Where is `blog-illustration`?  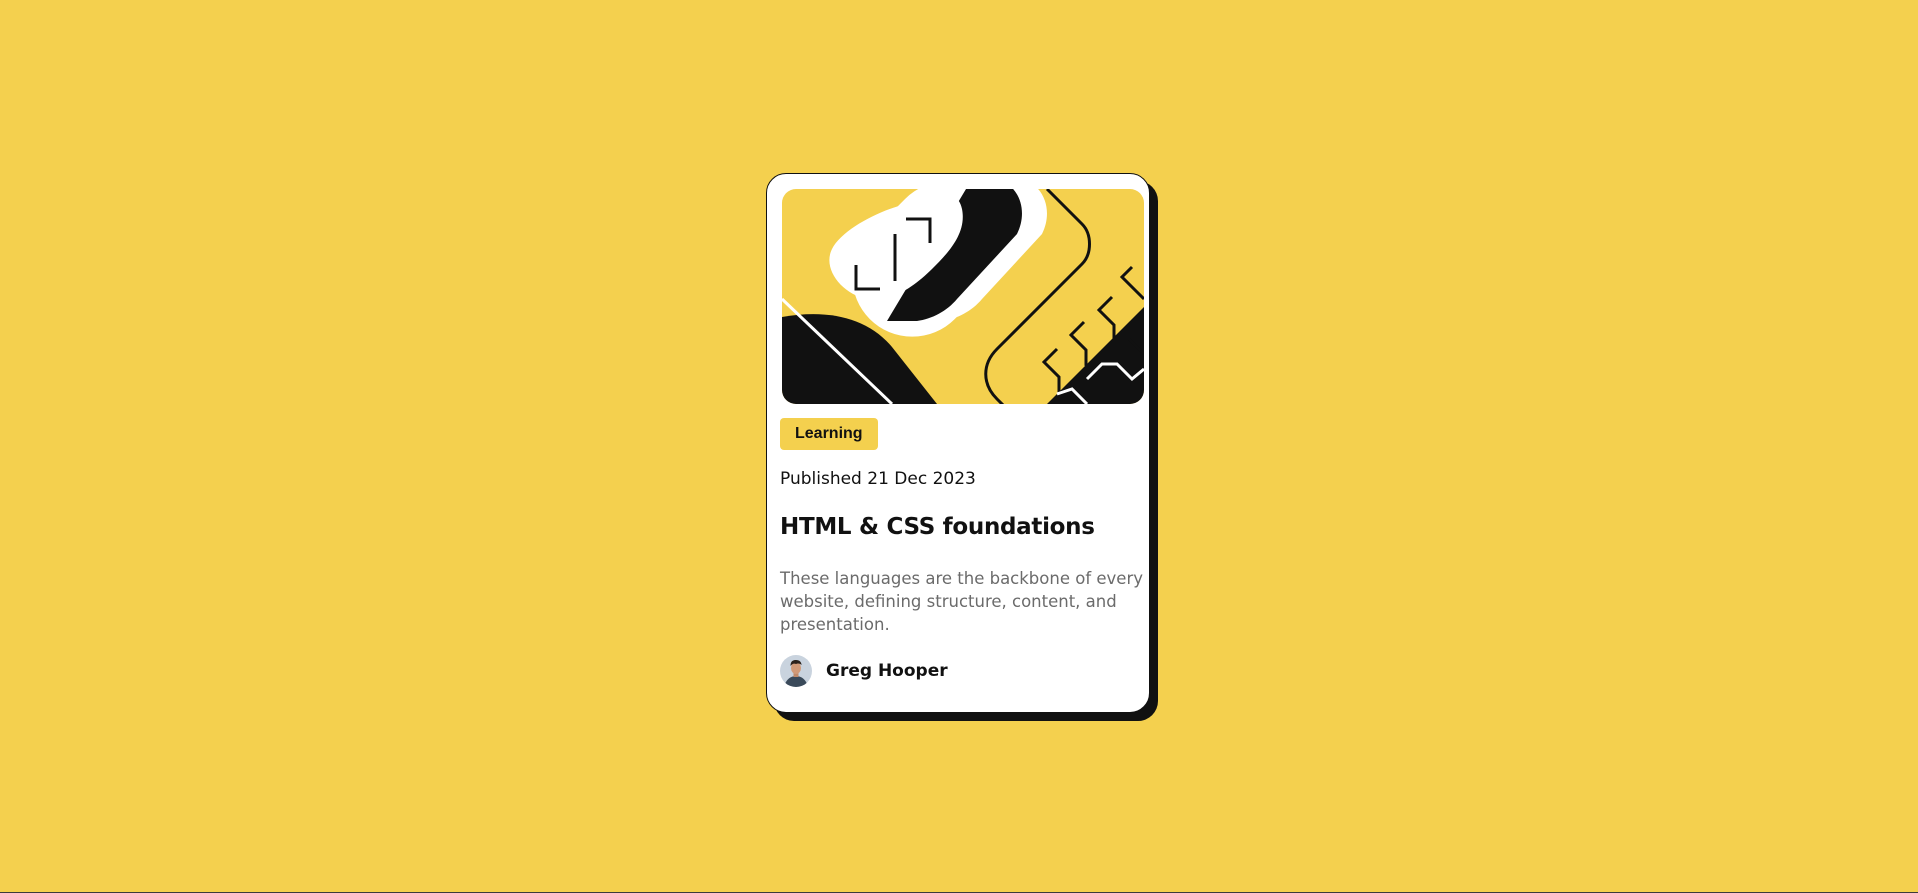
blog-illustration is located at coordinates (963, 296).